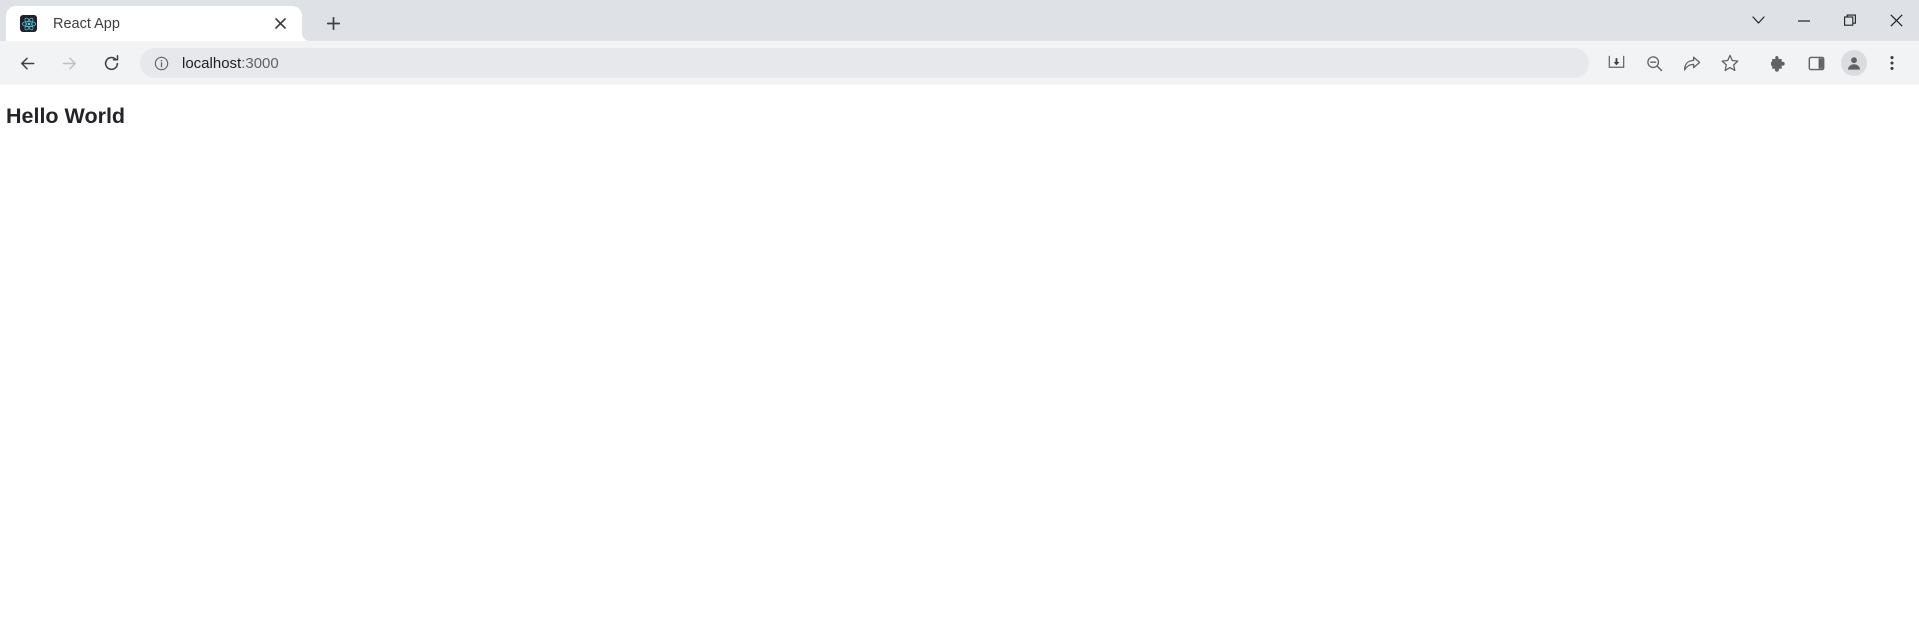 This screenshot has width=1919, height=627. I want to click on close-window-button, so click(1896, 20).